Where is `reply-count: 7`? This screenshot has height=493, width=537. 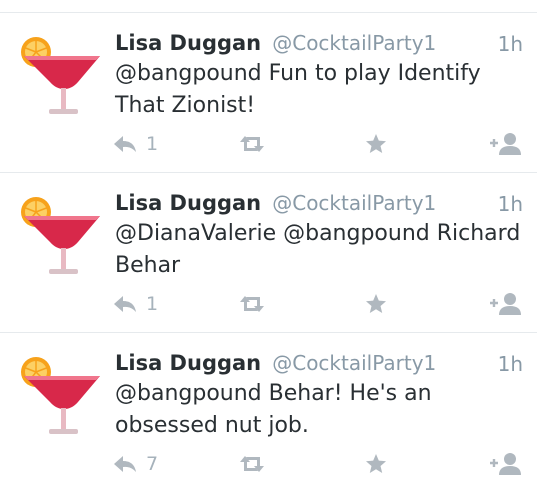 reply-count: 7 is located at coordinates (152, 464).